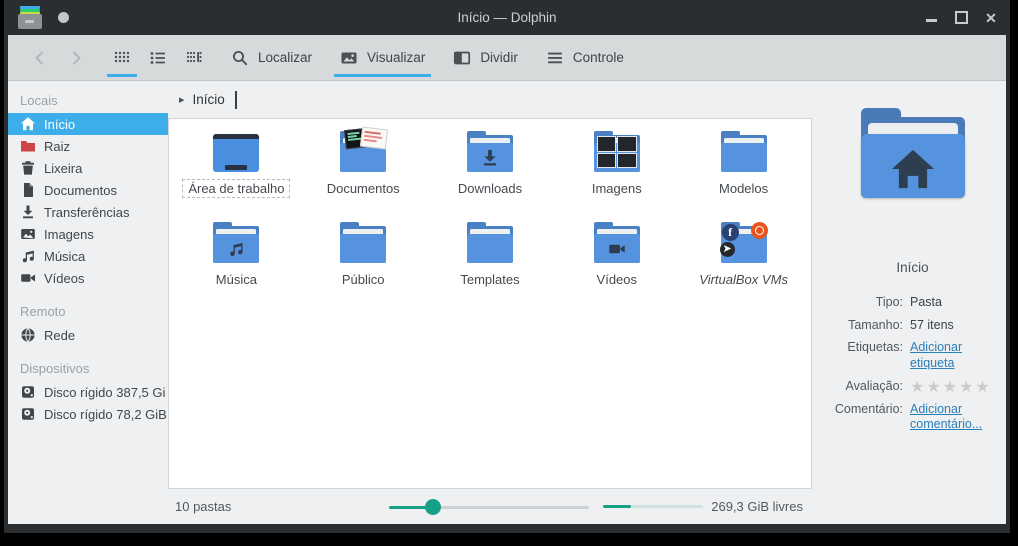  I want to click on folder-label: Imagens, so click(616, 188).